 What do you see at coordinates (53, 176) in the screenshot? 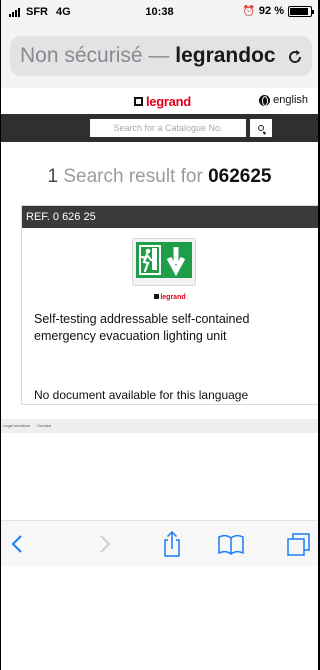
I see `result-count: 1` at bounding box center [53, 176].